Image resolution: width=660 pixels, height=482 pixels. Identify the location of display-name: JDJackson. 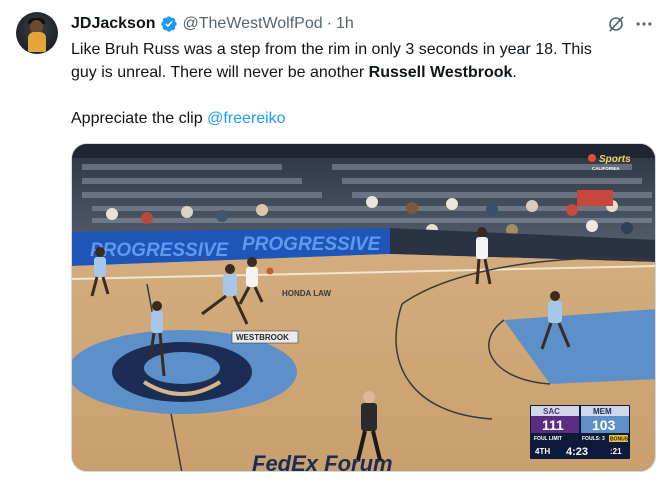
(113, 24).